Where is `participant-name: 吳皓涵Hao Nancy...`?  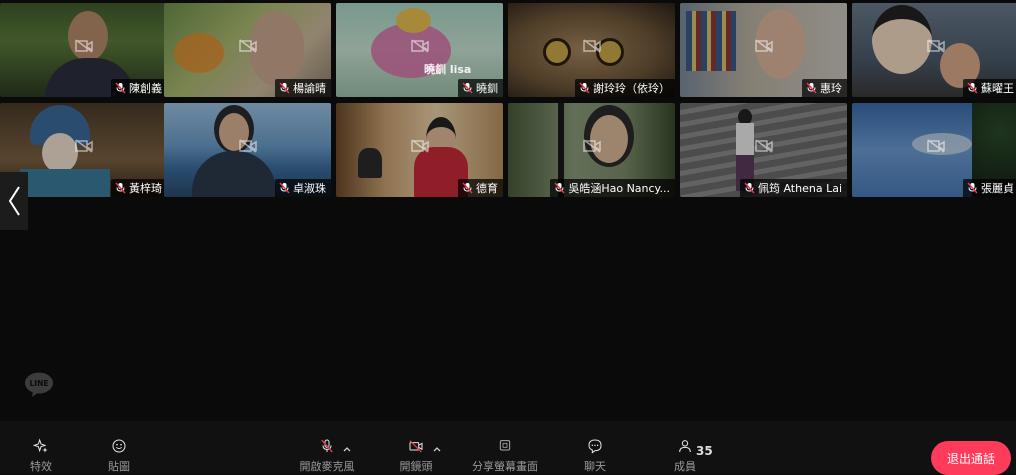
participant-name: 吳皓涵Hao Nancy... is located at coordinates (619, 188).